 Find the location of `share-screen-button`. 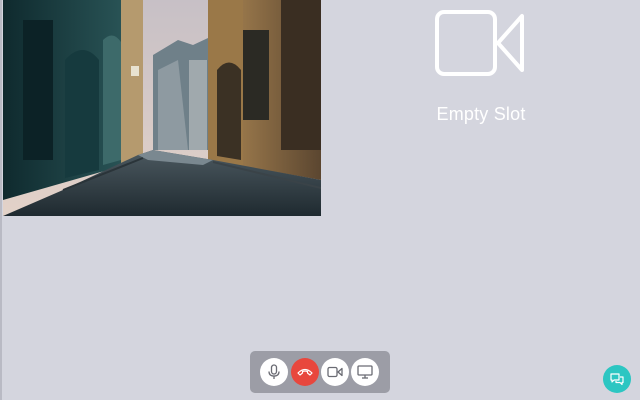

share-screen-button is located at coordinates (365, 372).